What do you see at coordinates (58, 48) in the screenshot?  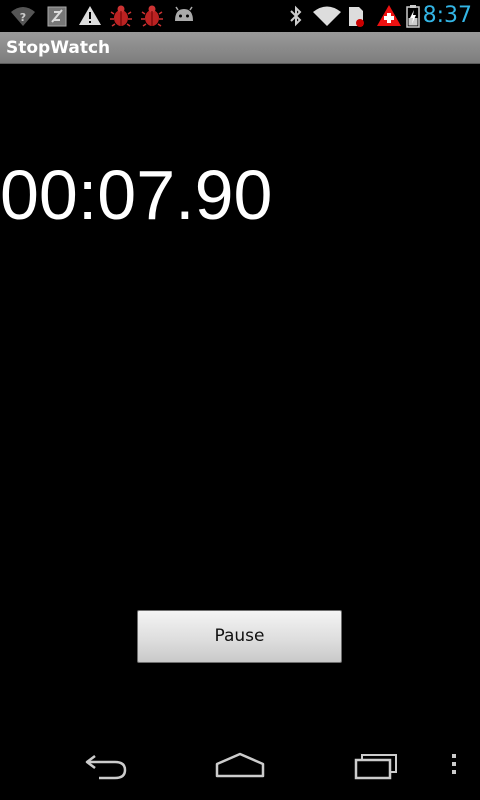 I see `app-title: StopWatch` at bounding box center [58, 48].